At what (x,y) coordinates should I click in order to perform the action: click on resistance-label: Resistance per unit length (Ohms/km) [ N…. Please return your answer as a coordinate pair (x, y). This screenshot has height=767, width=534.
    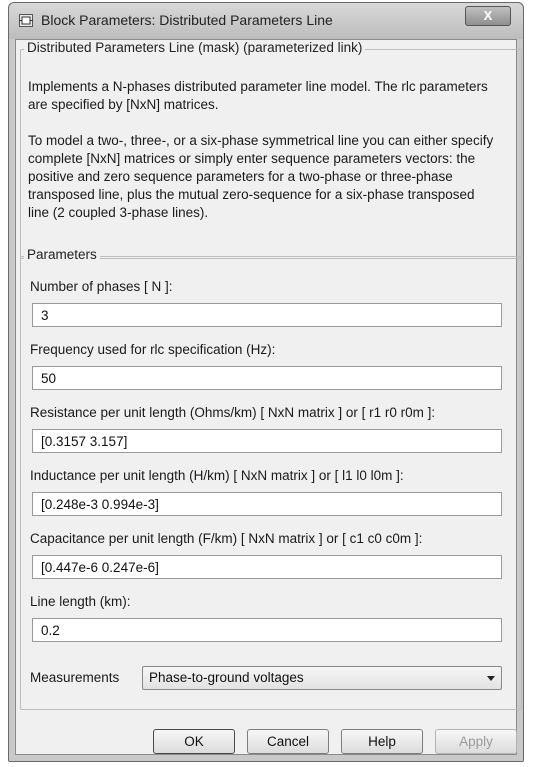
    Looking at the image, I should click on (233, 412).